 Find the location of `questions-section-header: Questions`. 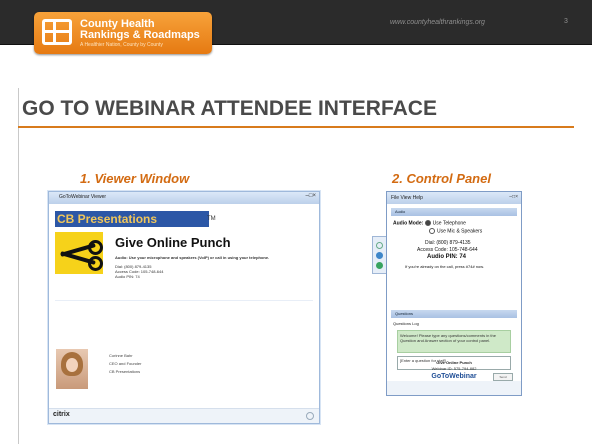

questions-section-header: Questions is located at coordinates (454, 314).